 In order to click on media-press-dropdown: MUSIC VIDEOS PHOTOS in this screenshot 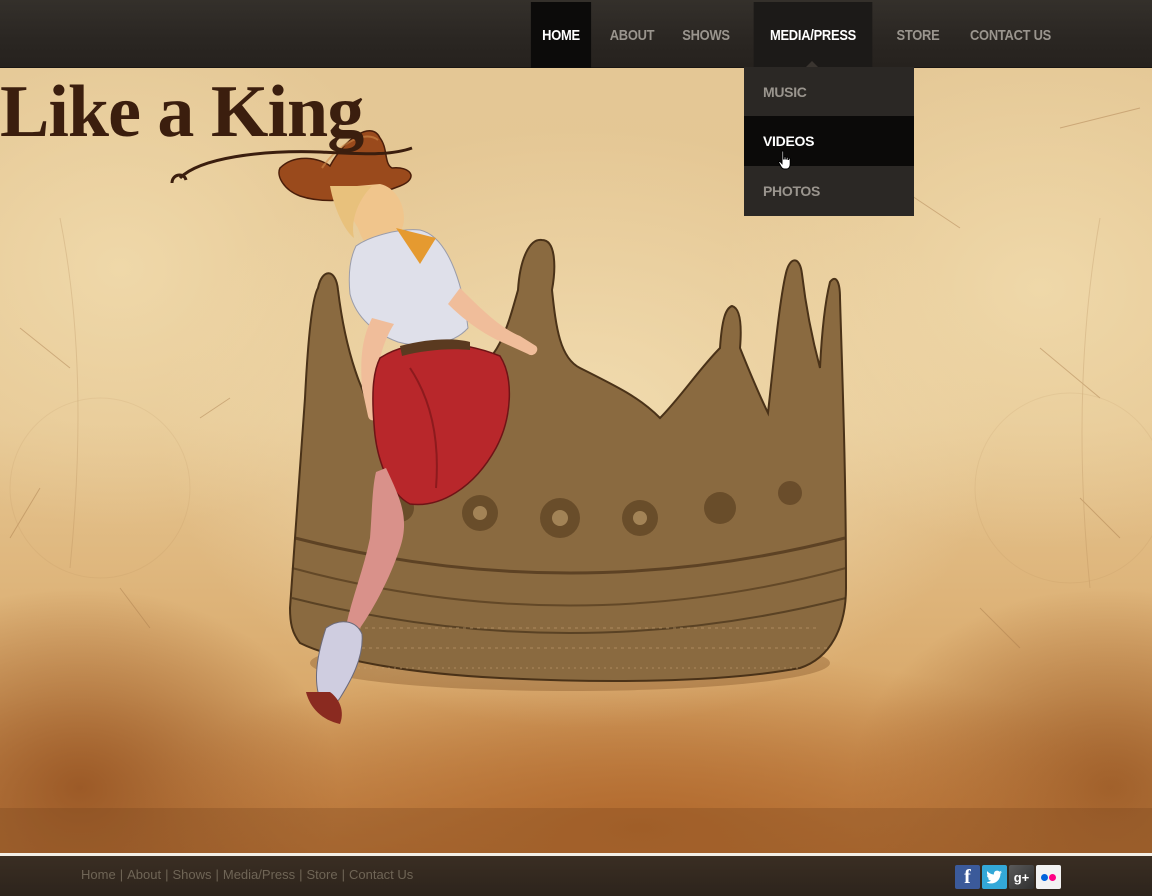, I will do `click(829, 141)`.